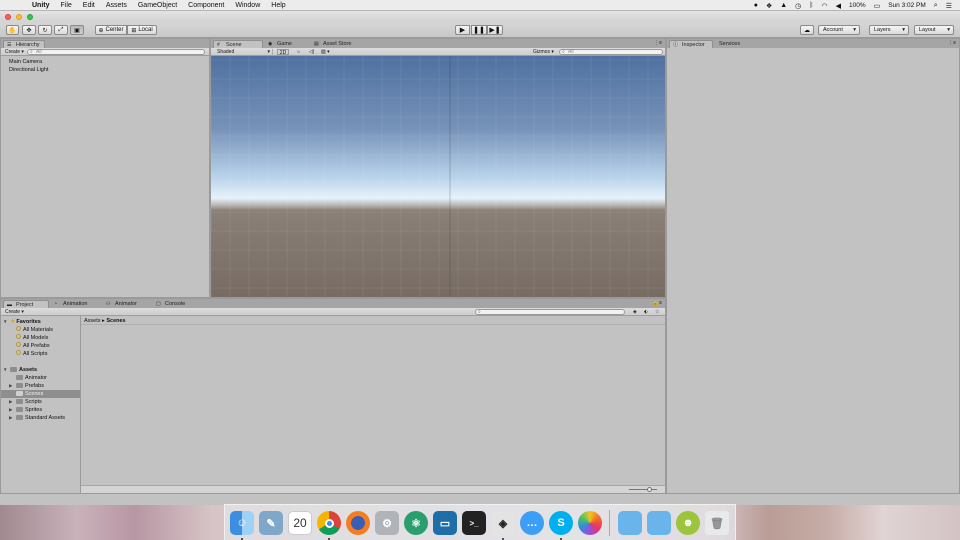  What do you see at coordinates (29, 30) in the screenshot?
I see `move-tool-button: ✥` at bounding box center [29, 30].